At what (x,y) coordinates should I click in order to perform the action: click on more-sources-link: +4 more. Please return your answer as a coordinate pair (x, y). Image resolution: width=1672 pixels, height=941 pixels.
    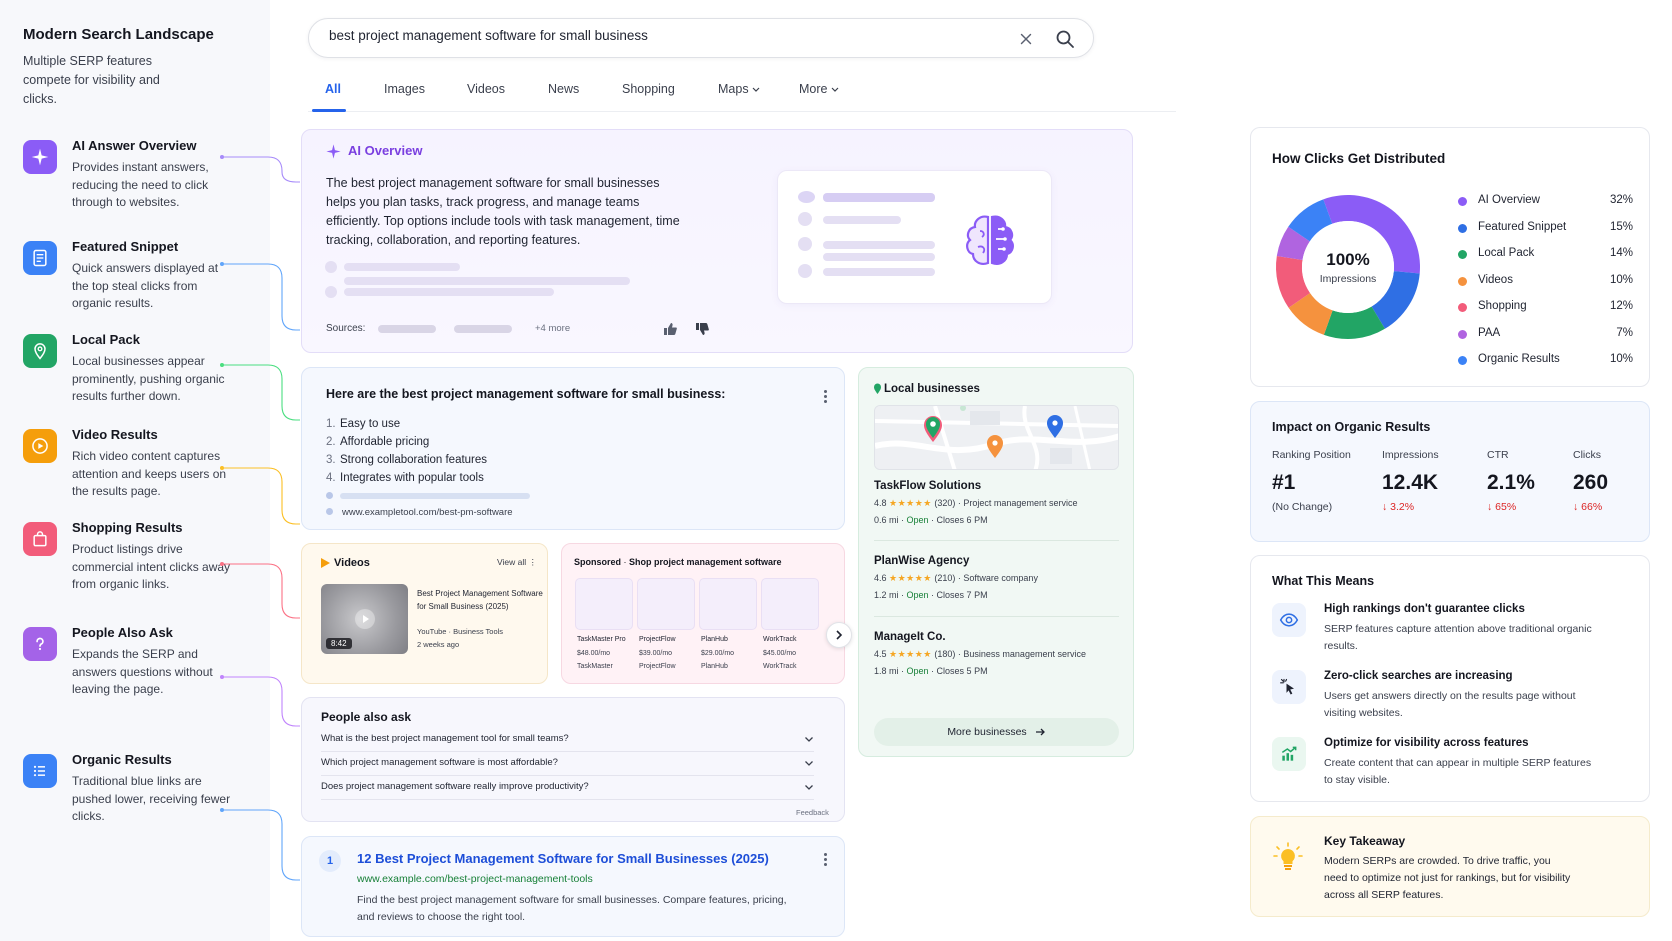
    Looking at the image, I should click on (552, 328).